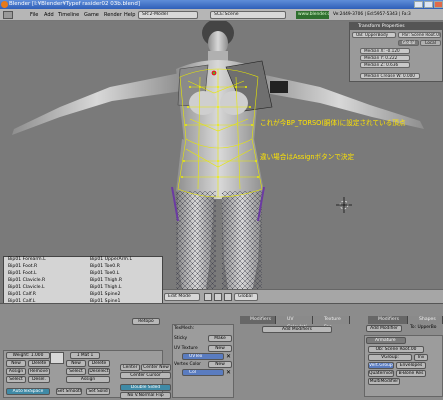 The image size is (443, 400). I want to click on median-y-field: Median Y: 0.222, so click(385, 58).